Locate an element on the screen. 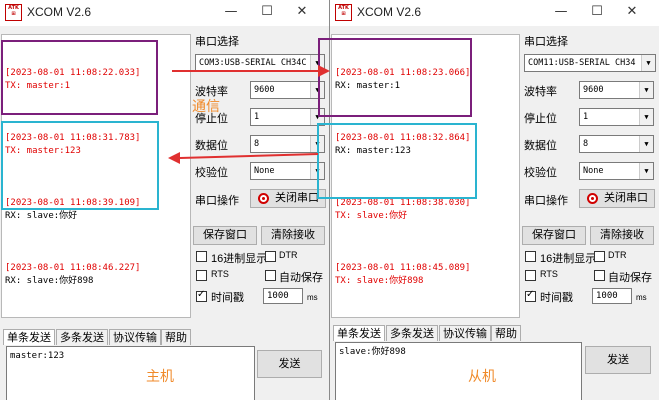  comm-annotation: 通信 is located at coordinates (206, 106).